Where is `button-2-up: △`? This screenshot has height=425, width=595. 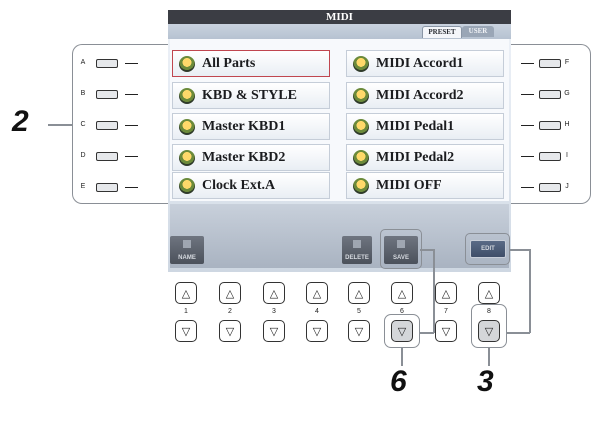
button-2-up: △ is located at coordinates (230, 293).